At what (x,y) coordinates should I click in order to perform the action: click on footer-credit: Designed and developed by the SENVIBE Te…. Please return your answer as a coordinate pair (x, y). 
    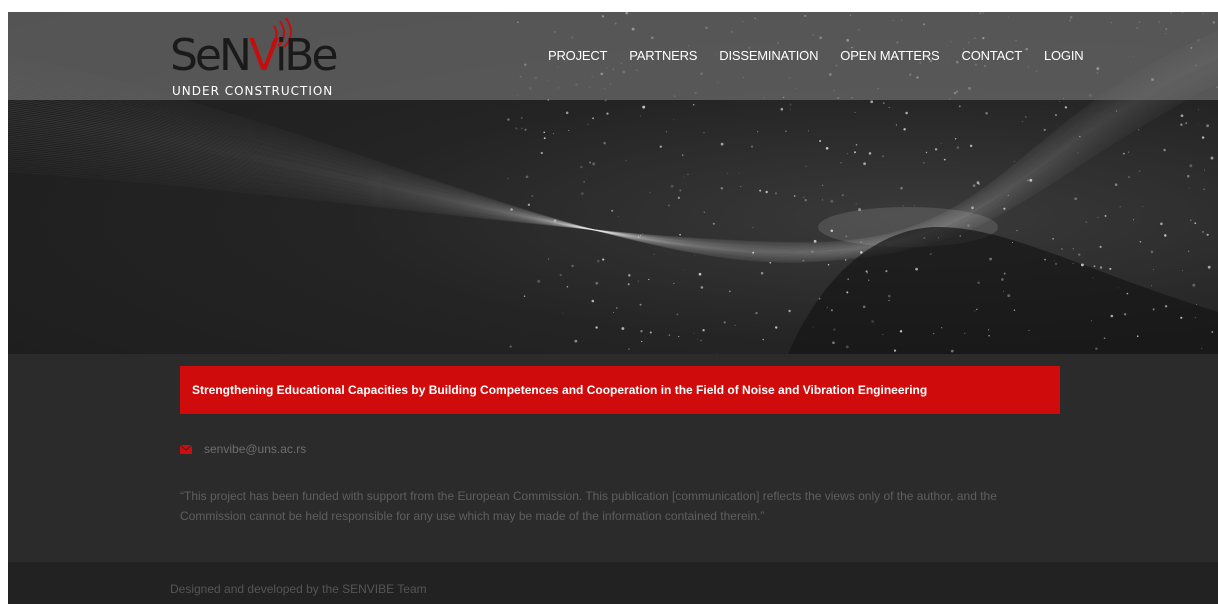
    Looking at the image, I should click on (298, 589).